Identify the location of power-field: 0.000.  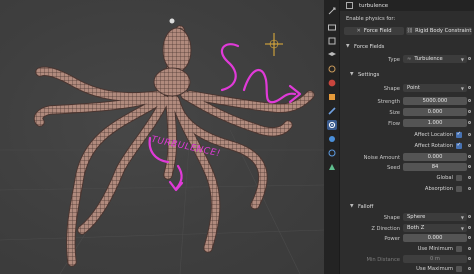
(435, 238).